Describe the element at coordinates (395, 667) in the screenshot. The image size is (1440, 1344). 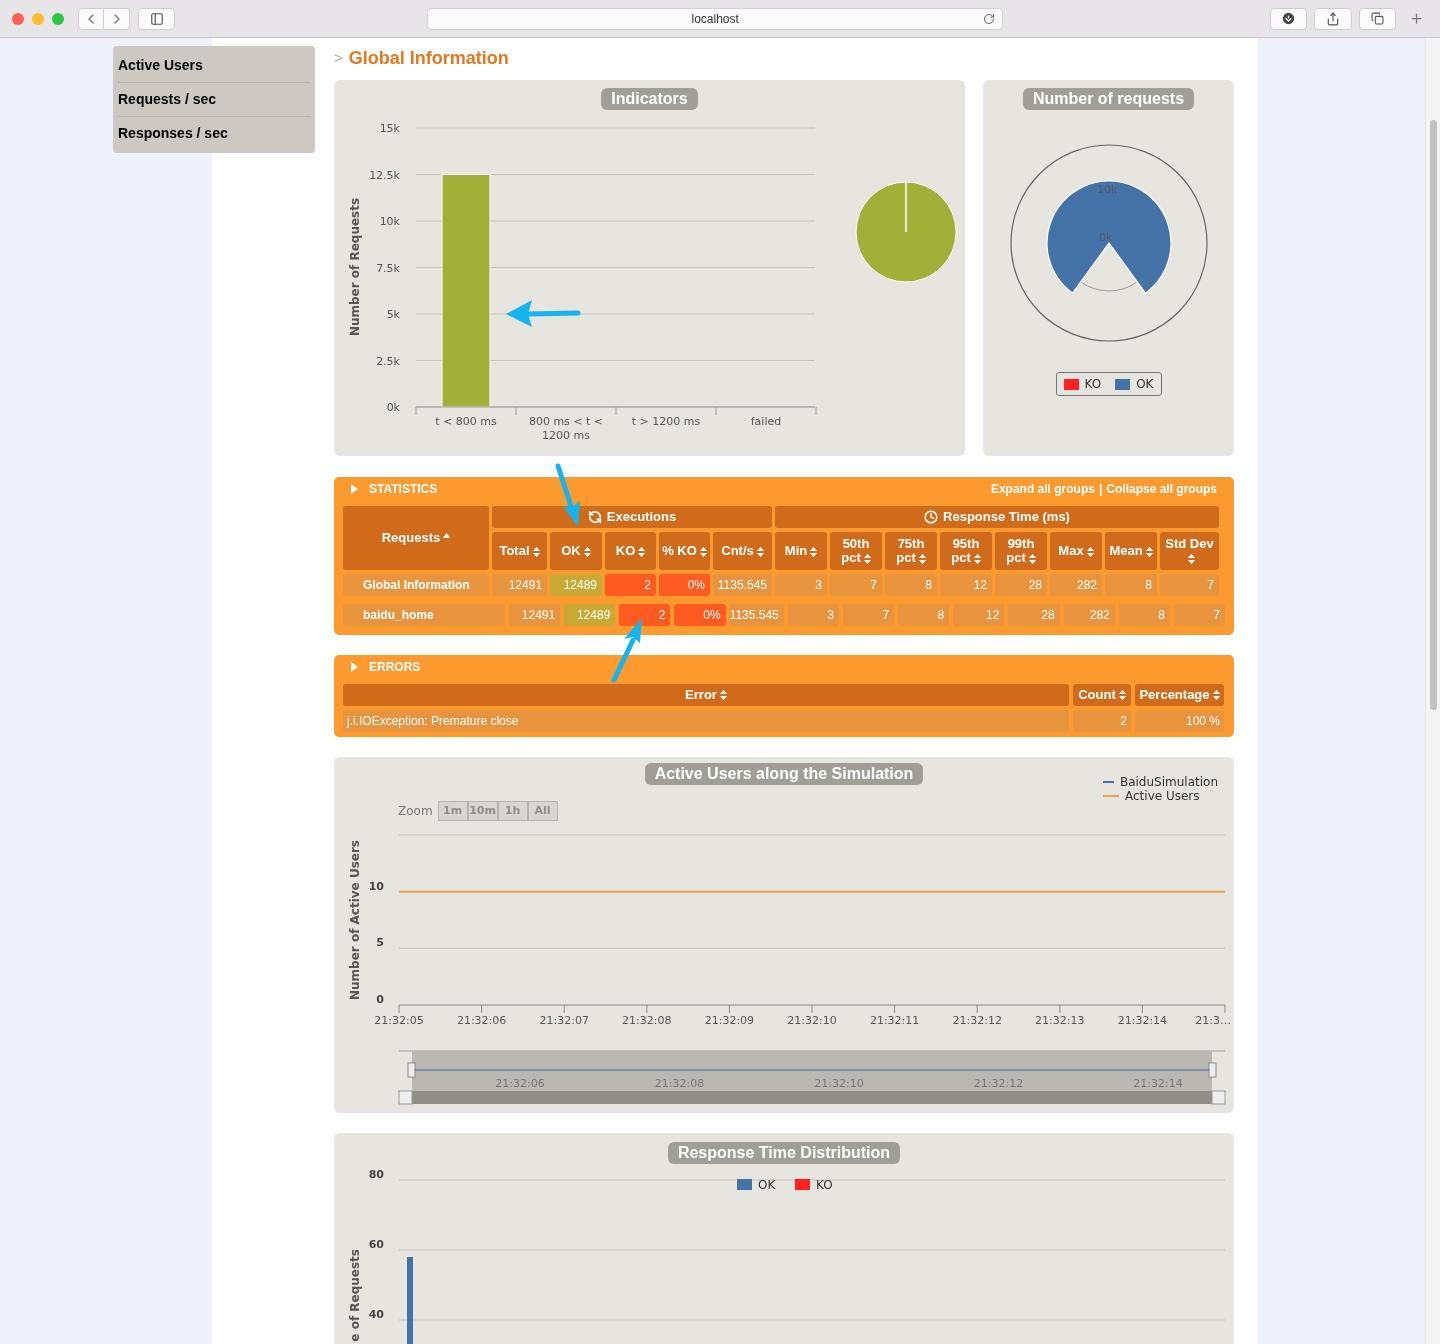
I see `panel-title: ERRORS` at that location.